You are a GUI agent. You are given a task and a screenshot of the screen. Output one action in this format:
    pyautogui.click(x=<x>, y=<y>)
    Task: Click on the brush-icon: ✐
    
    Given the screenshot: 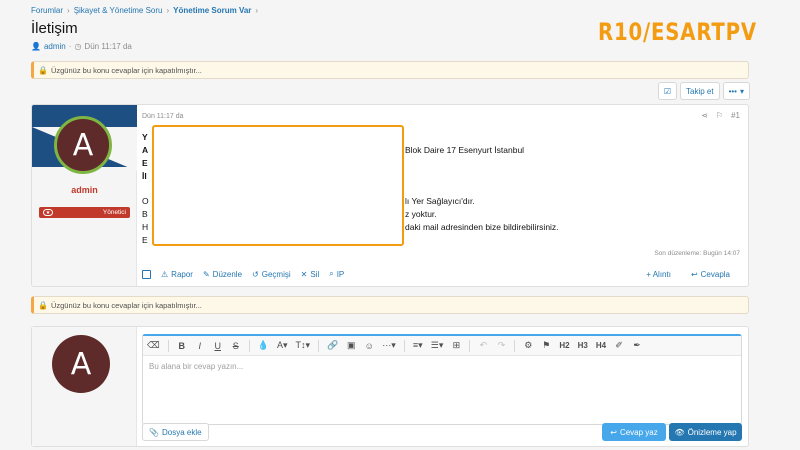 What is the action you would take?
    pyautogui.click(x=619, y=345)
    